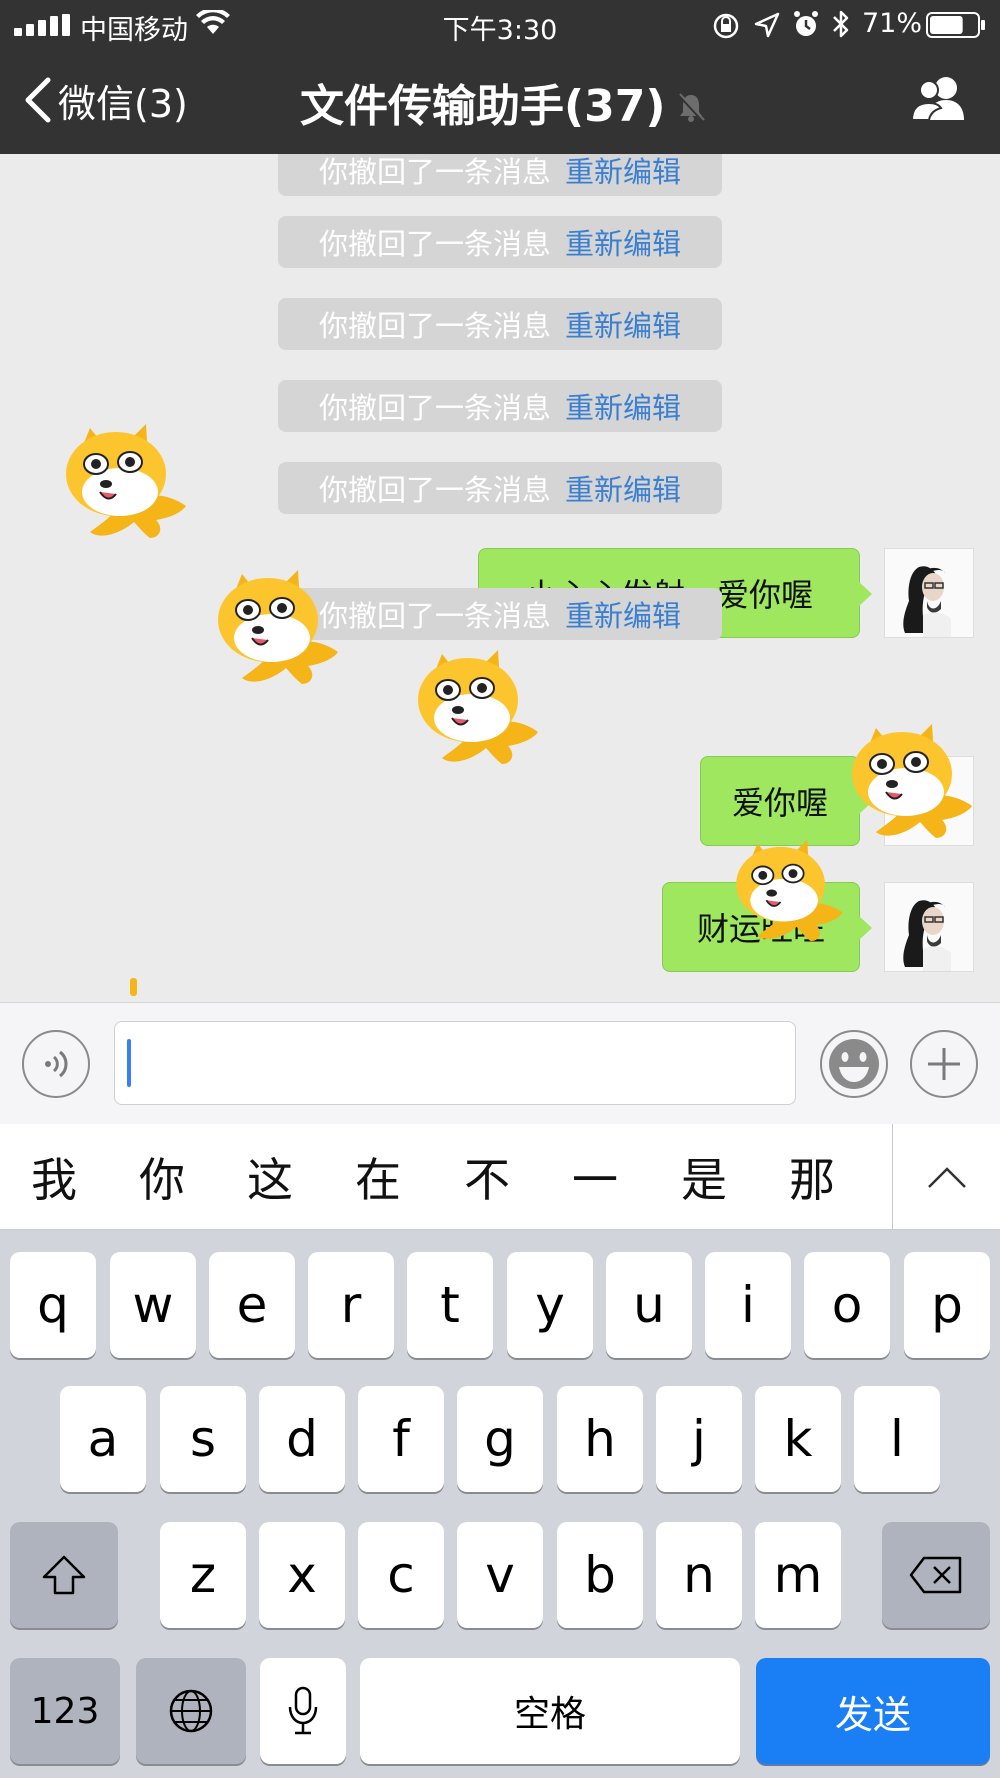  I want to click on key-f: f, so click(401, 1439).